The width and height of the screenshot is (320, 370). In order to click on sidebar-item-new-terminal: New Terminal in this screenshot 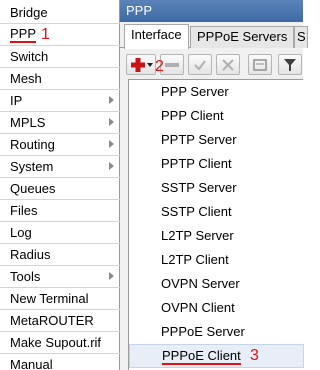, I will do `click(60, 299)`.